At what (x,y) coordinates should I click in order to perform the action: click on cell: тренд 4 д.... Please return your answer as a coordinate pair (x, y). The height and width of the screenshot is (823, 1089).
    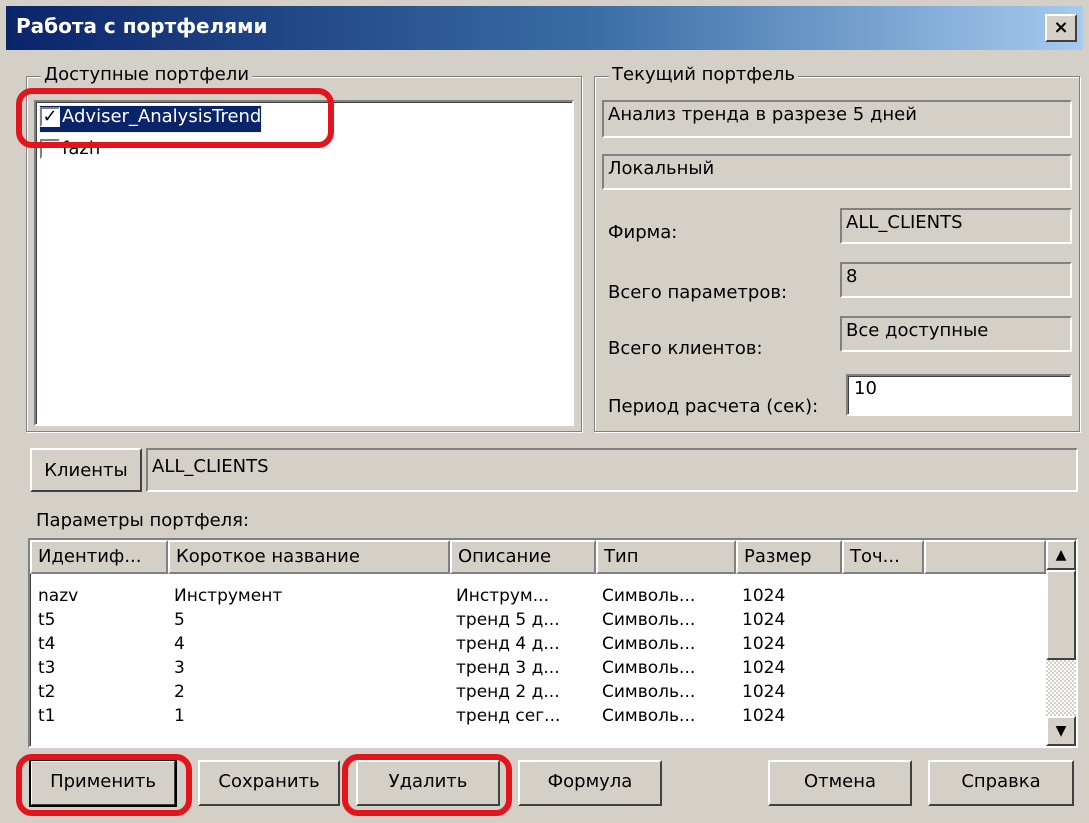
    Looking at the image, I should click on (508, 644).